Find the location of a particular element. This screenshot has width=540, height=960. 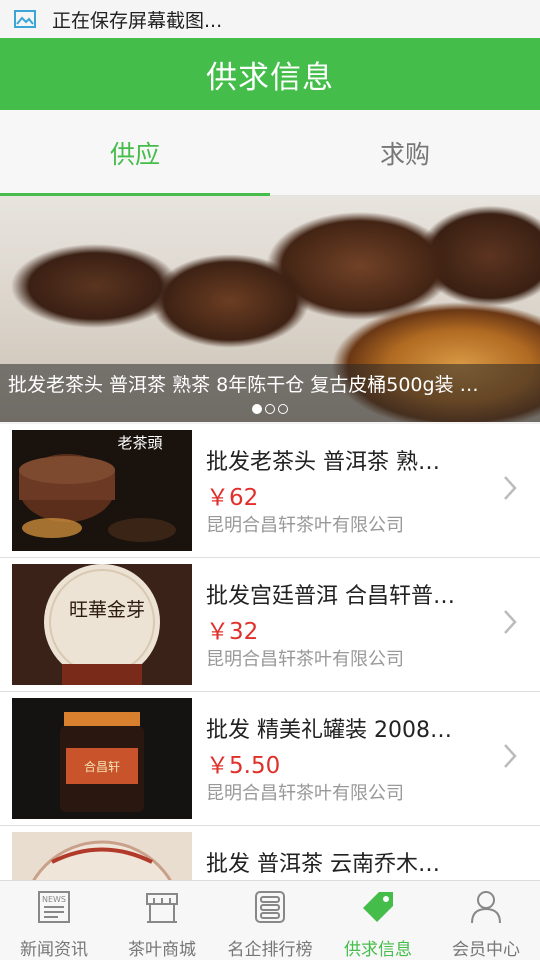

nav-supply-demand: 供求信息 is located at coordinates (378, 920).